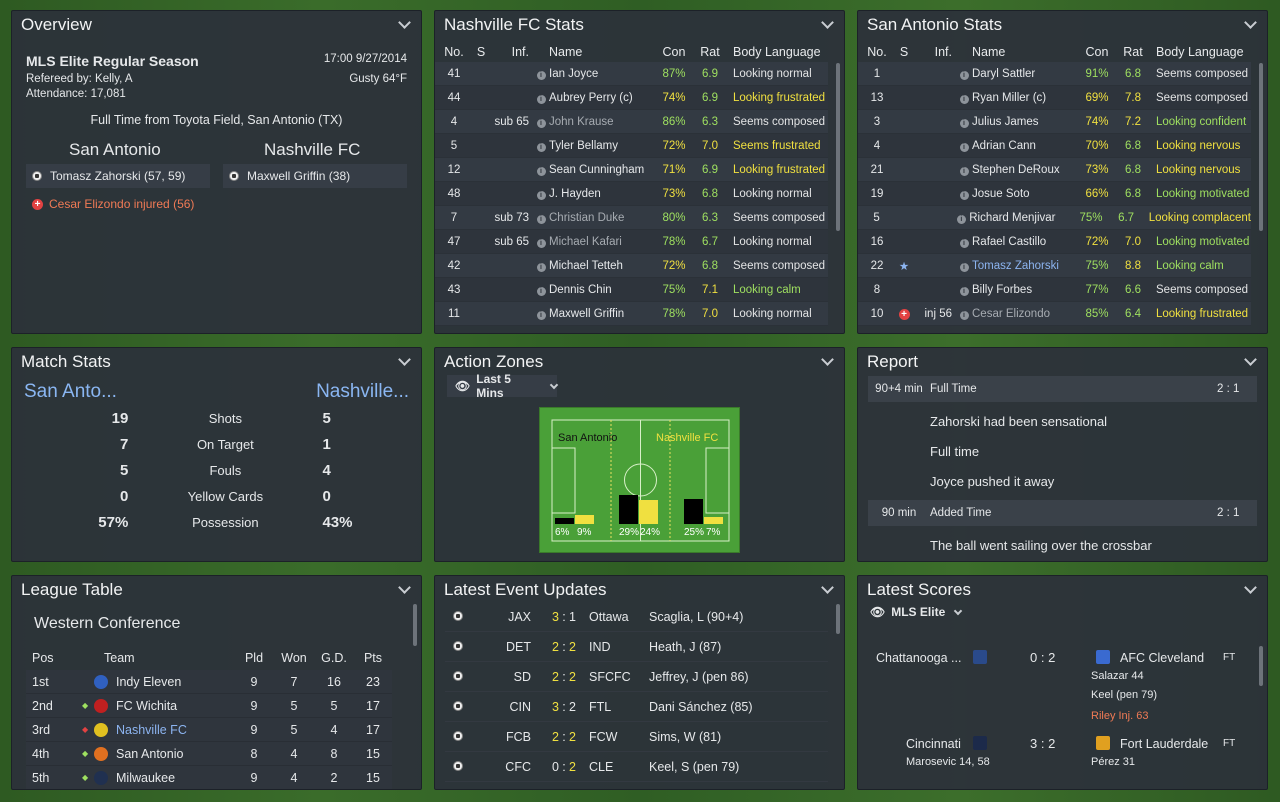  What do you see at coordinates (146, 706) in the screenshot?
I see `team-name: FC Wichita` at bounding box center [146, 706].